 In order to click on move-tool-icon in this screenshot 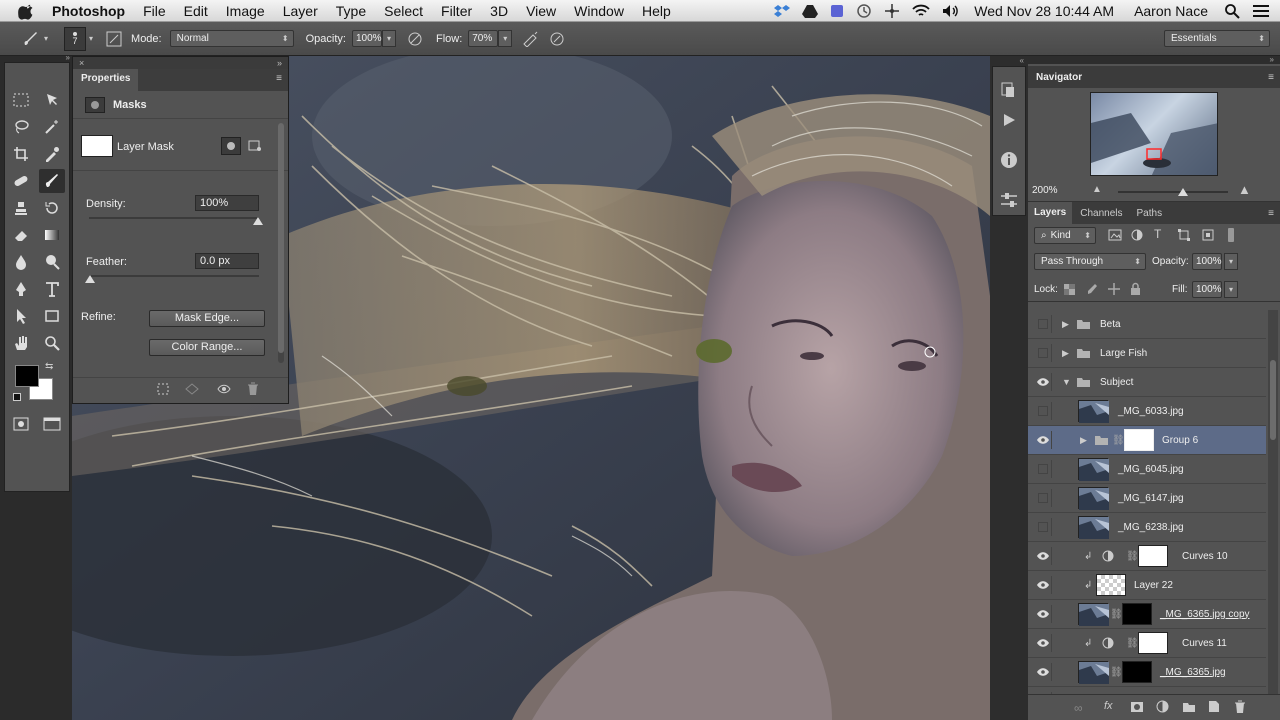, I will do `click(52, 100)`.